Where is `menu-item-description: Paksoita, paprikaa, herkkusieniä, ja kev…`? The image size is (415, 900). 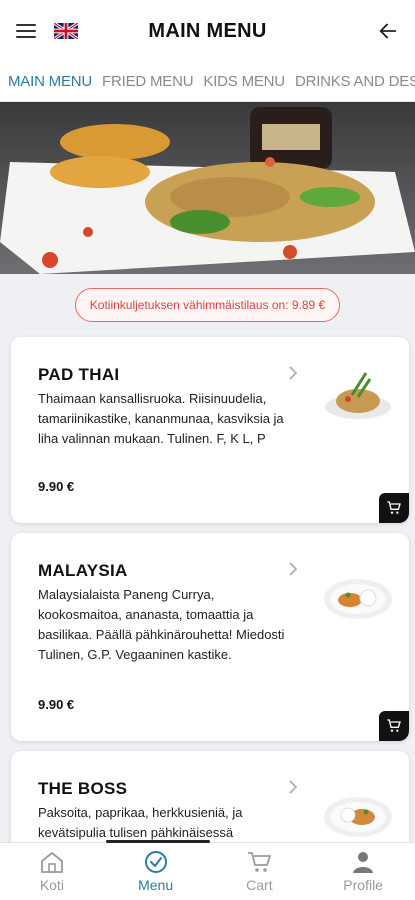
menu-item-description: Paksoita, paprikaa, herkkusieniä, ja kev… is located at coordinates (140, 822).